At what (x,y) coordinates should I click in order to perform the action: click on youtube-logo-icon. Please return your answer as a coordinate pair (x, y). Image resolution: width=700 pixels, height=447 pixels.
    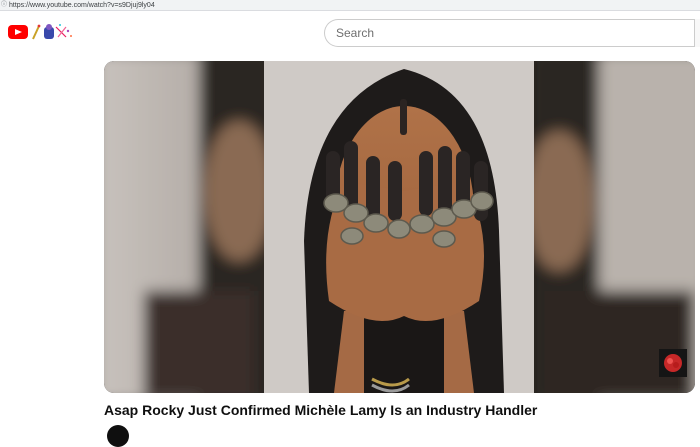
    Looking at the image, I should click on (18, 32).